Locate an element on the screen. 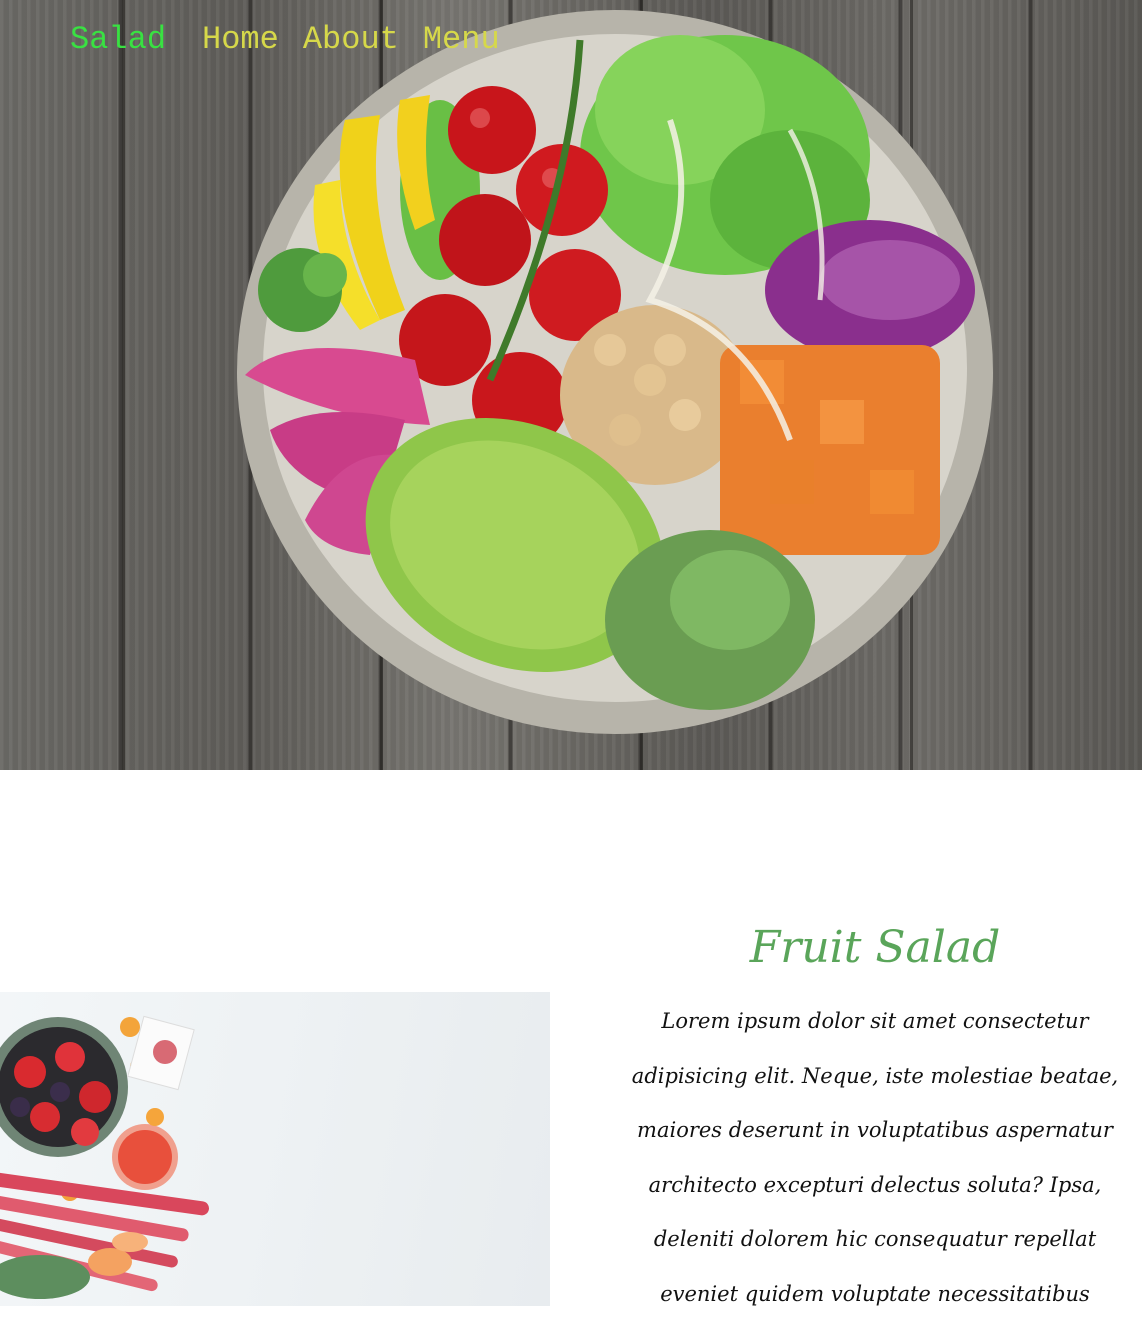 This screenshot has width=1142, height=1321. wood-plank-seam is located at coordinates (123, 385).